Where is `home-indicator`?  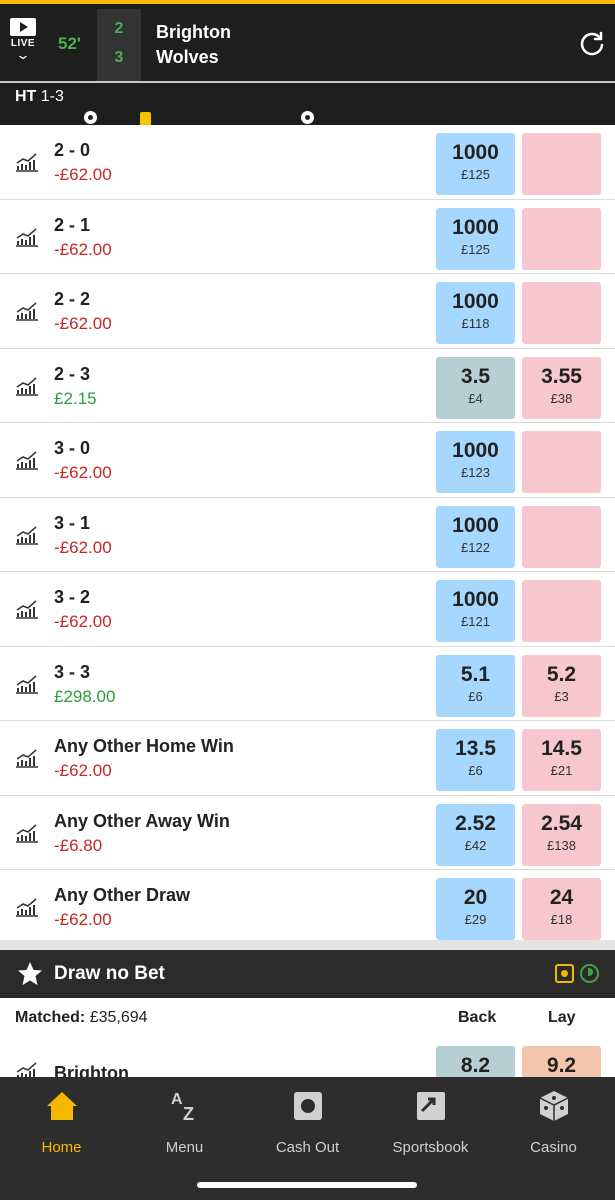 home-indicator is located at coordinates (307, 1185).